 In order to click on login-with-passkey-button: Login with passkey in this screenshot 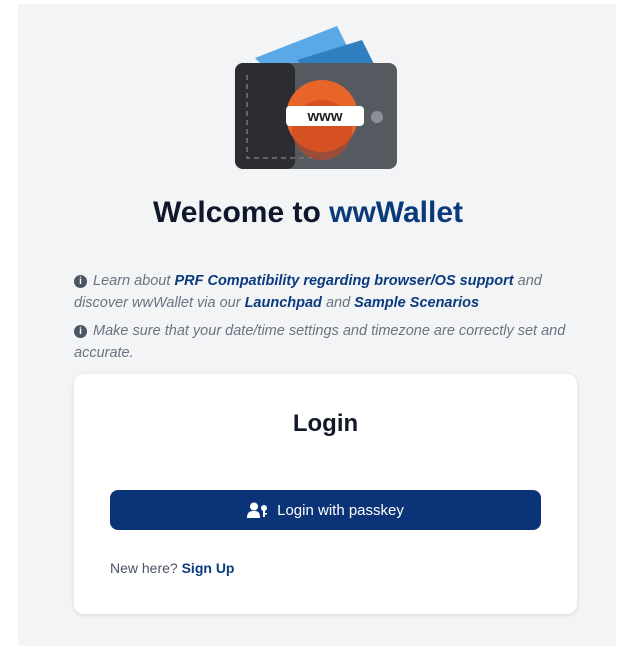, I will do `click(325, 510)`.